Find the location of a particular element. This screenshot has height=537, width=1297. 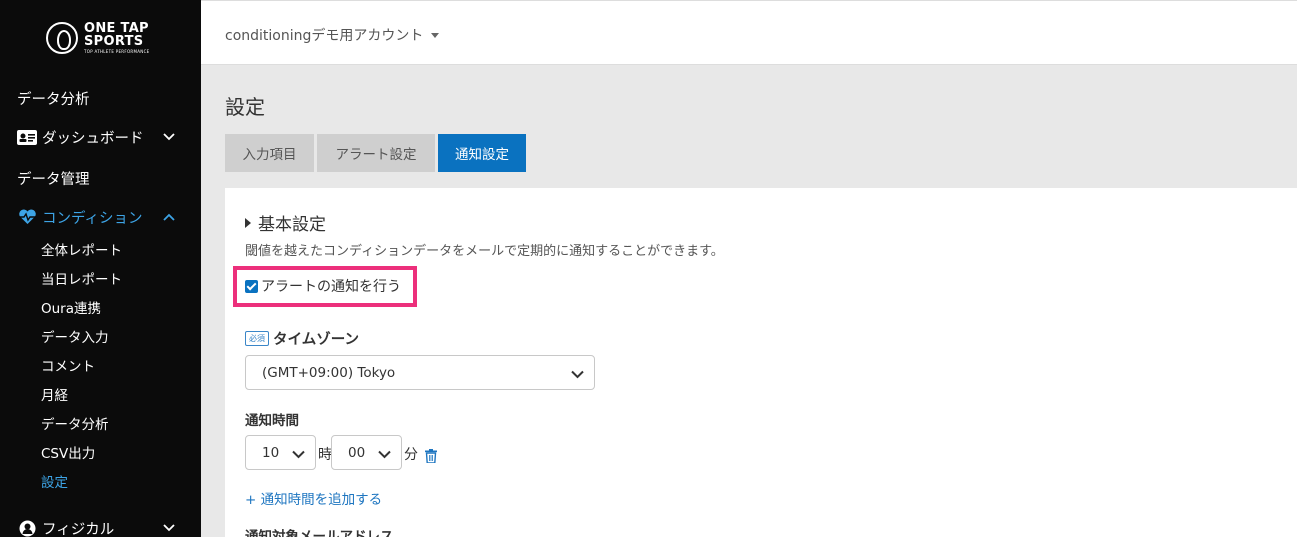

alert-notify-checkbox is located at coordinates (251, 286).